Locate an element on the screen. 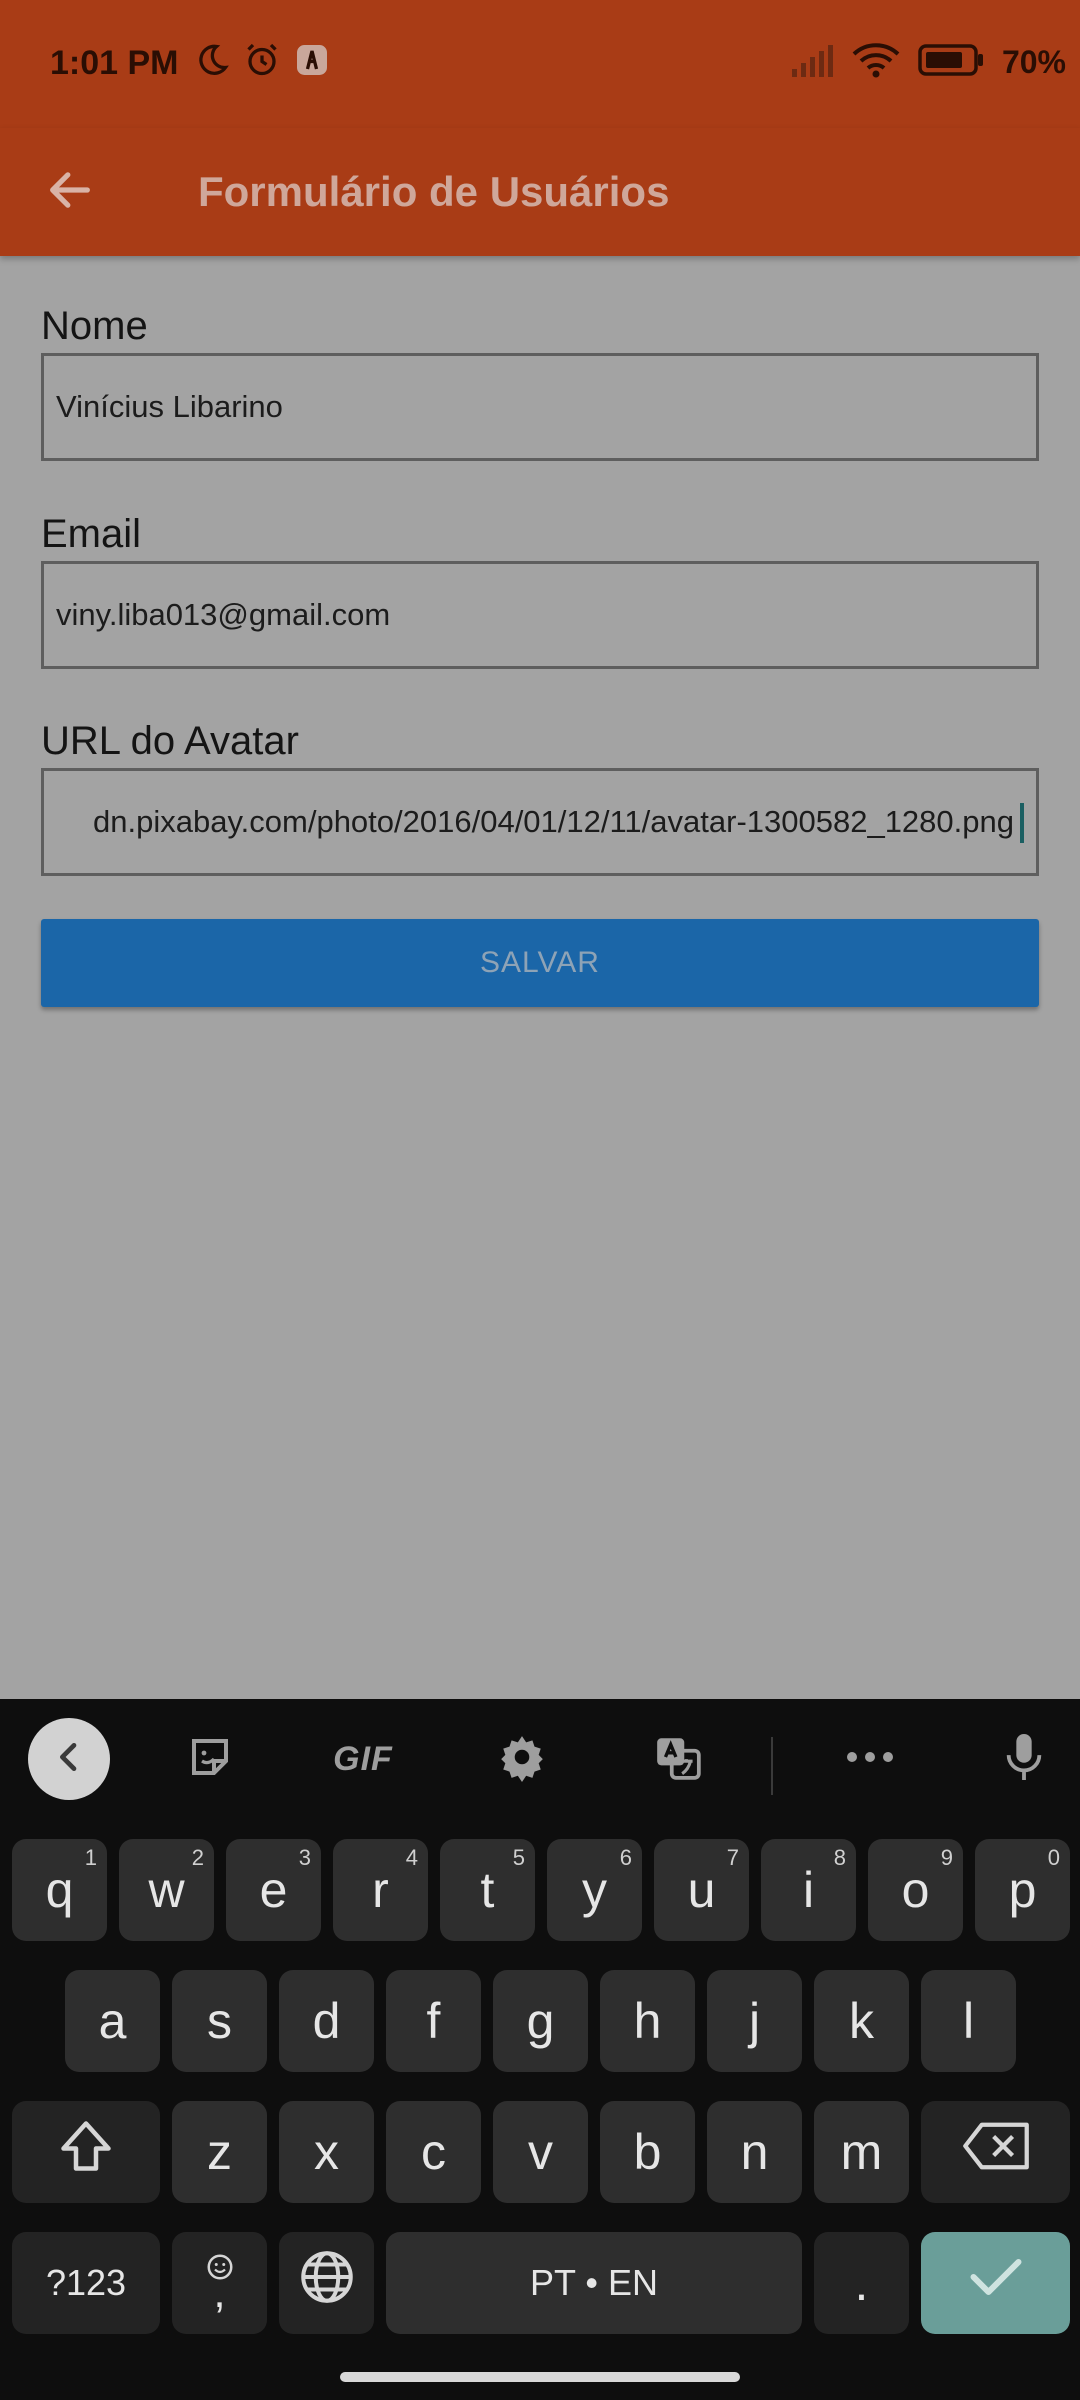  key-label: y is located at coordinates (594, 1890).